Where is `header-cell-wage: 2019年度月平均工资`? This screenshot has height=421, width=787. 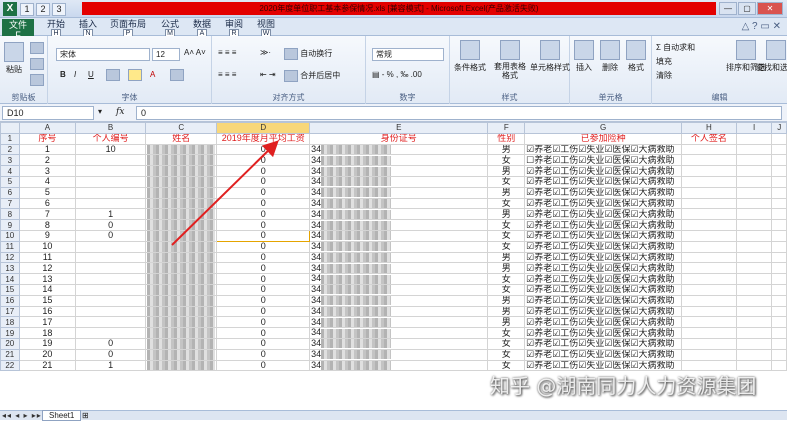 header-cell-wage: 2019年度月平均工资 is located at coordinates (263, 138).